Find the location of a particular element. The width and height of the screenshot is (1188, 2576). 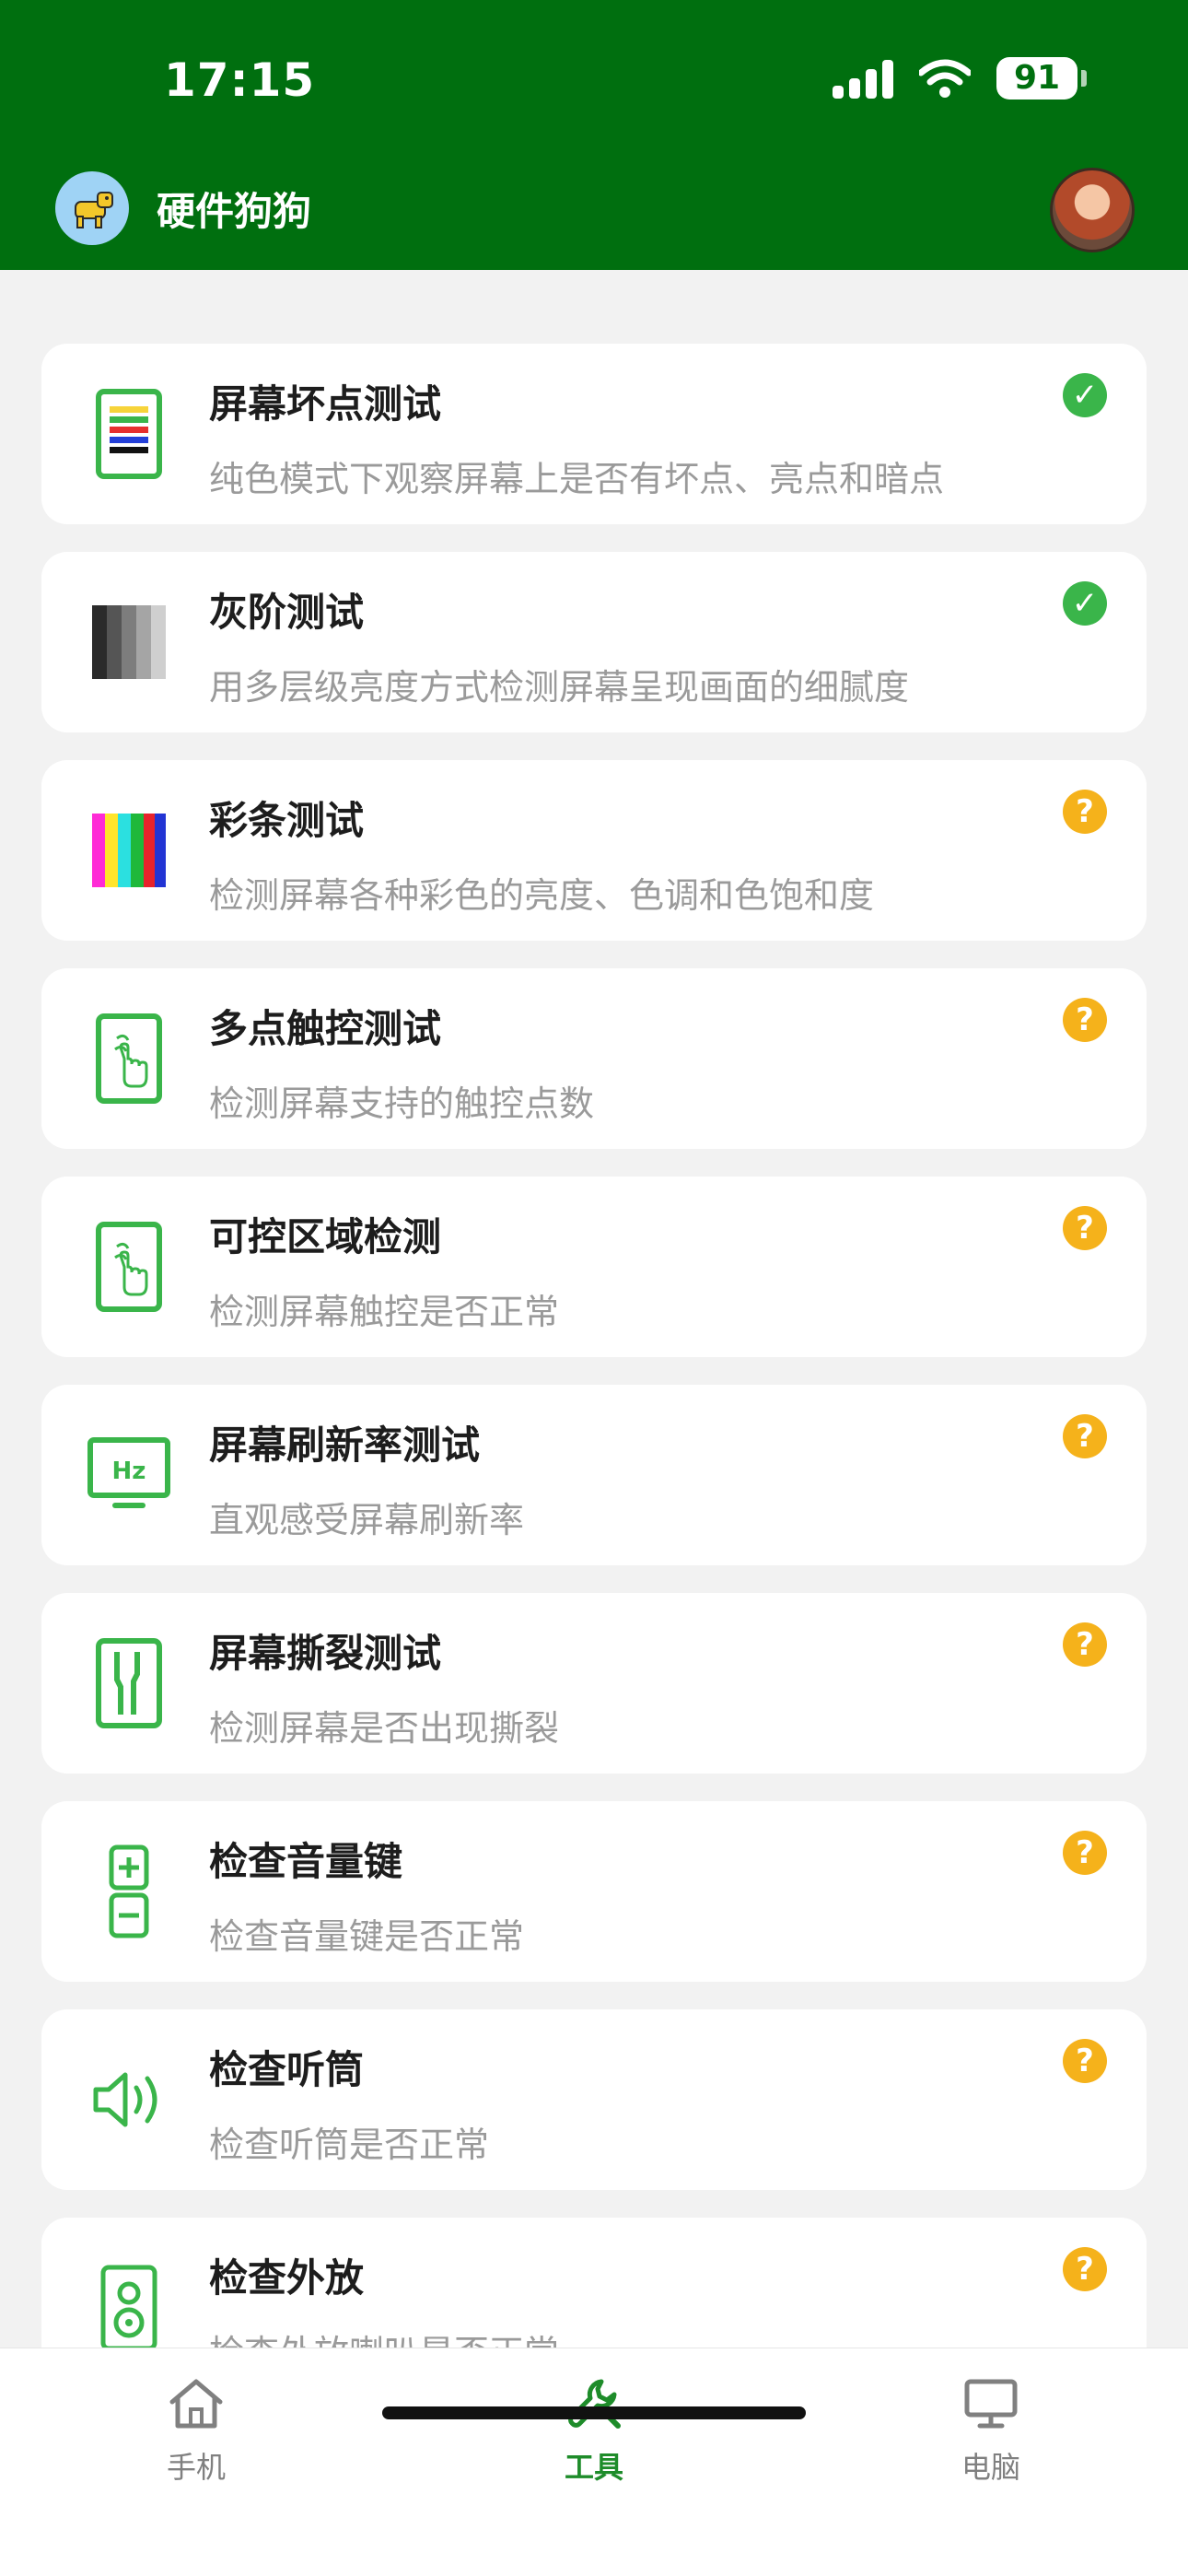

item-description: 直观感受屏幕刷新率 is located at coordinates (367, 1520).